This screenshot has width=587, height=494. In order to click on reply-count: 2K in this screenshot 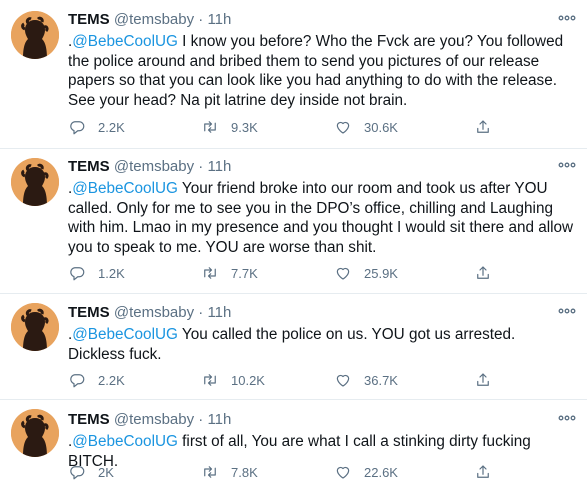, I will do `click(106, 472)`.